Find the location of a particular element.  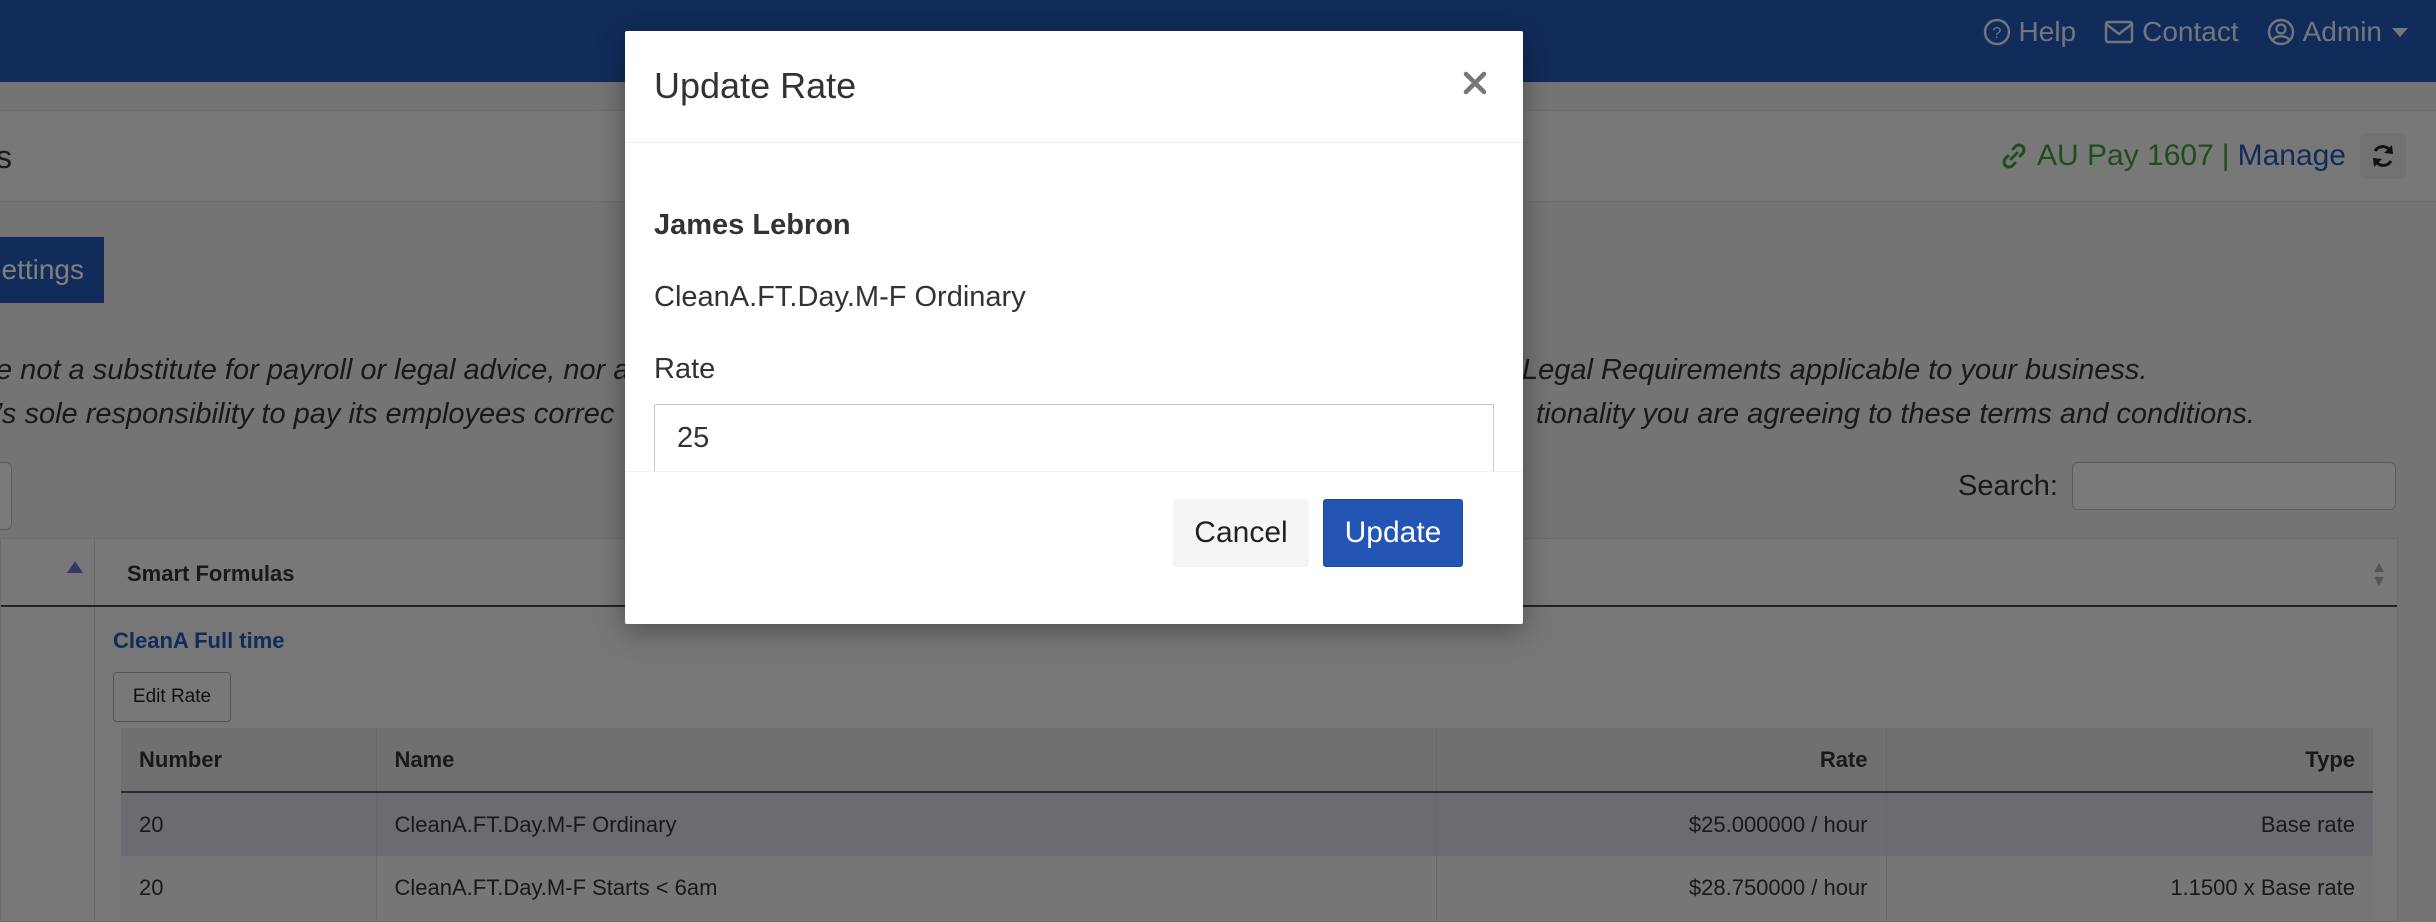

close-icon is located at coordinates (1475, 83).